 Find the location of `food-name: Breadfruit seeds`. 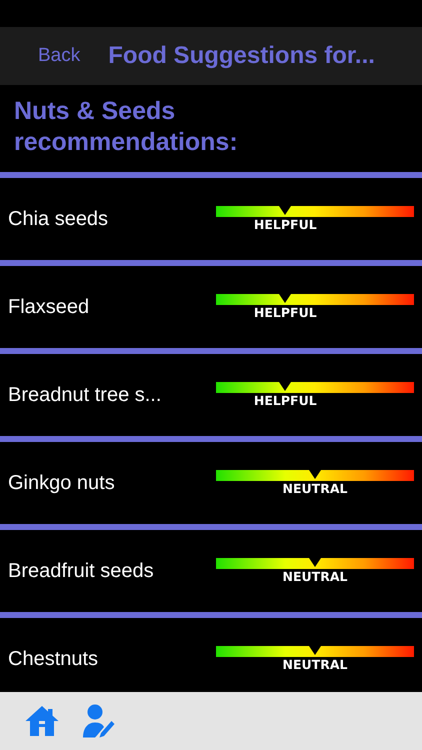

food-name: Breadfruit seeds is located at coordinates (81, 571).